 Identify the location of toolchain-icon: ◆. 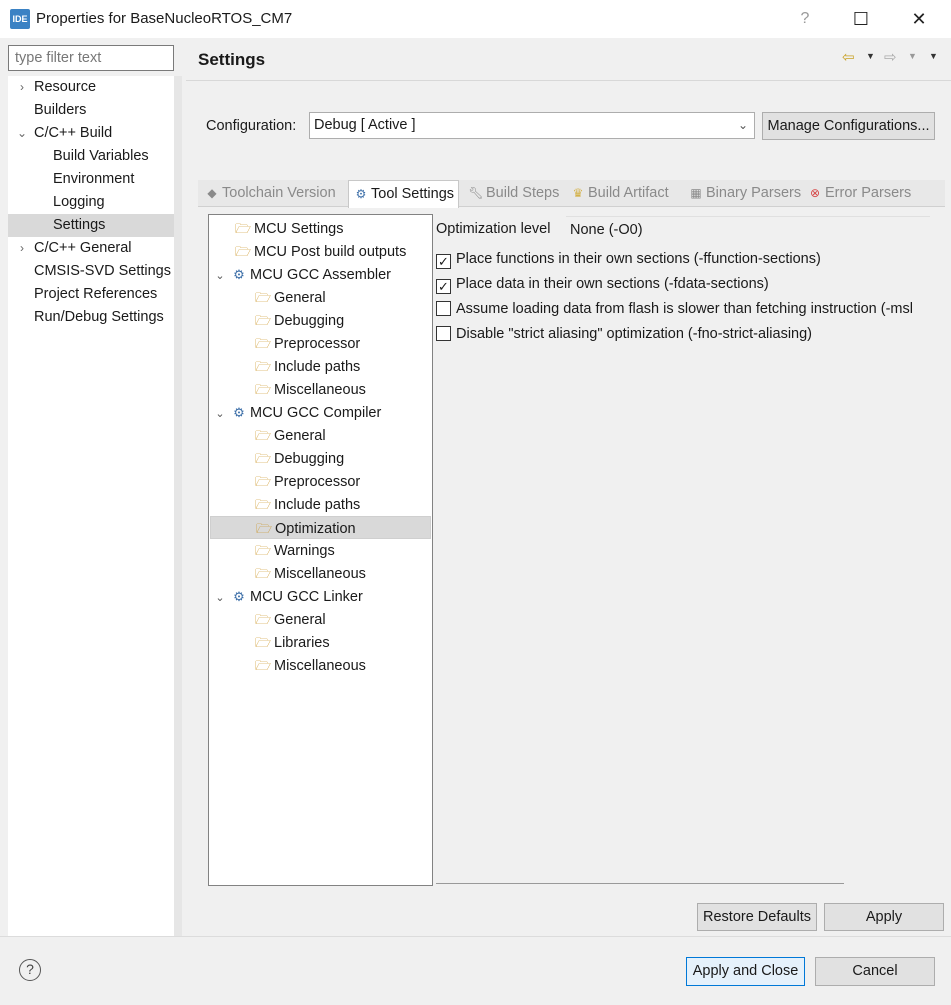
(212, 193).